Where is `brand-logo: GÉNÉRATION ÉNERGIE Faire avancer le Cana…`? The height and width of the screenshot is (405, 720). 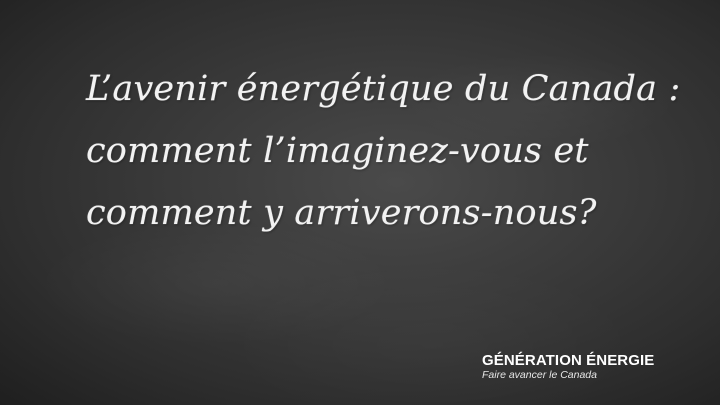 brand-logo: GÉNÉRATION ÉNERGIE Faire avancer le Cana… is located at coordinates (582, 366).